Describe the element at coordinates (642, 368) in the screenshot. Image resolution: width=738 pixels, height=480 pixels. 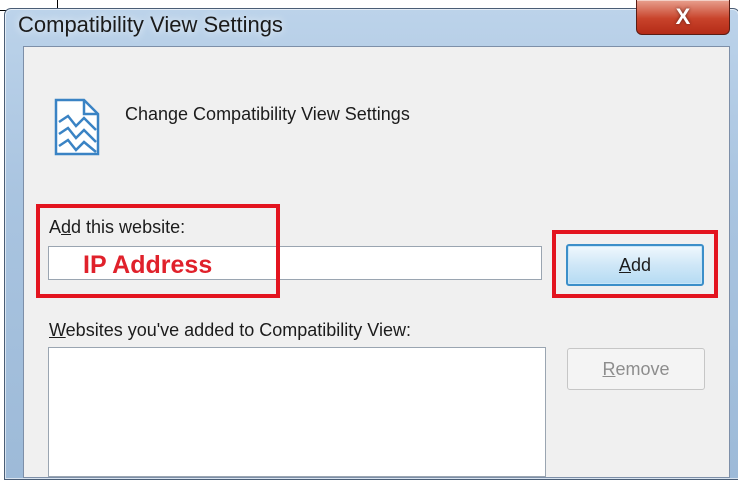
I see `remove-button-label: emove` at that location.